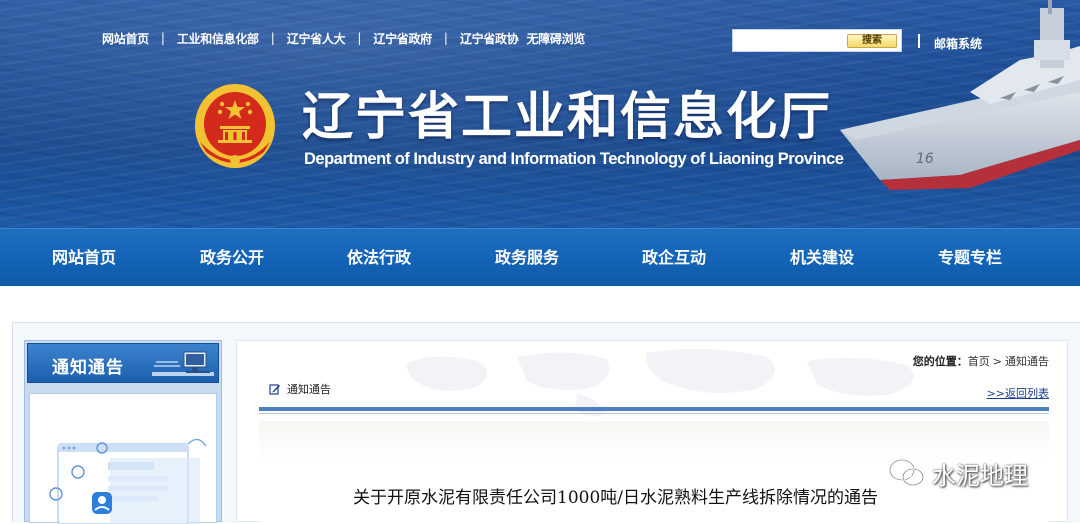 The image size is (1080, 524). I want to click on nav-item-agency-building: 机关建设, so click(822, 258).